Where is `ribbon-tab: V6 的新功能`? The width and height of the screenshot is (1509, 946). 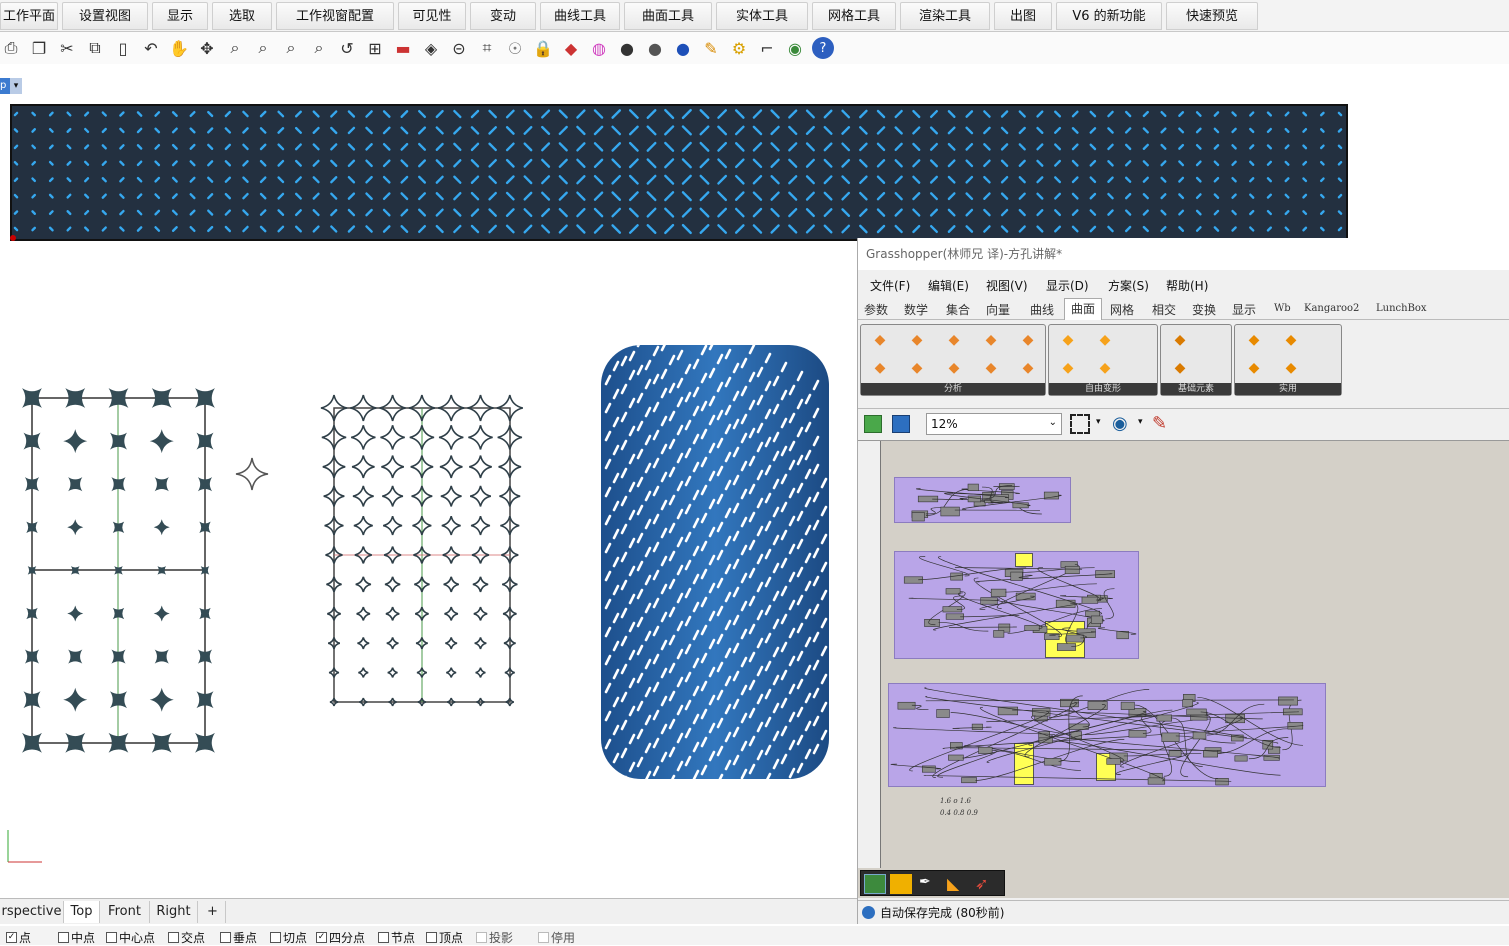
ribbon-tab: V6 的新功能 is located at coordinates (1109, 16).